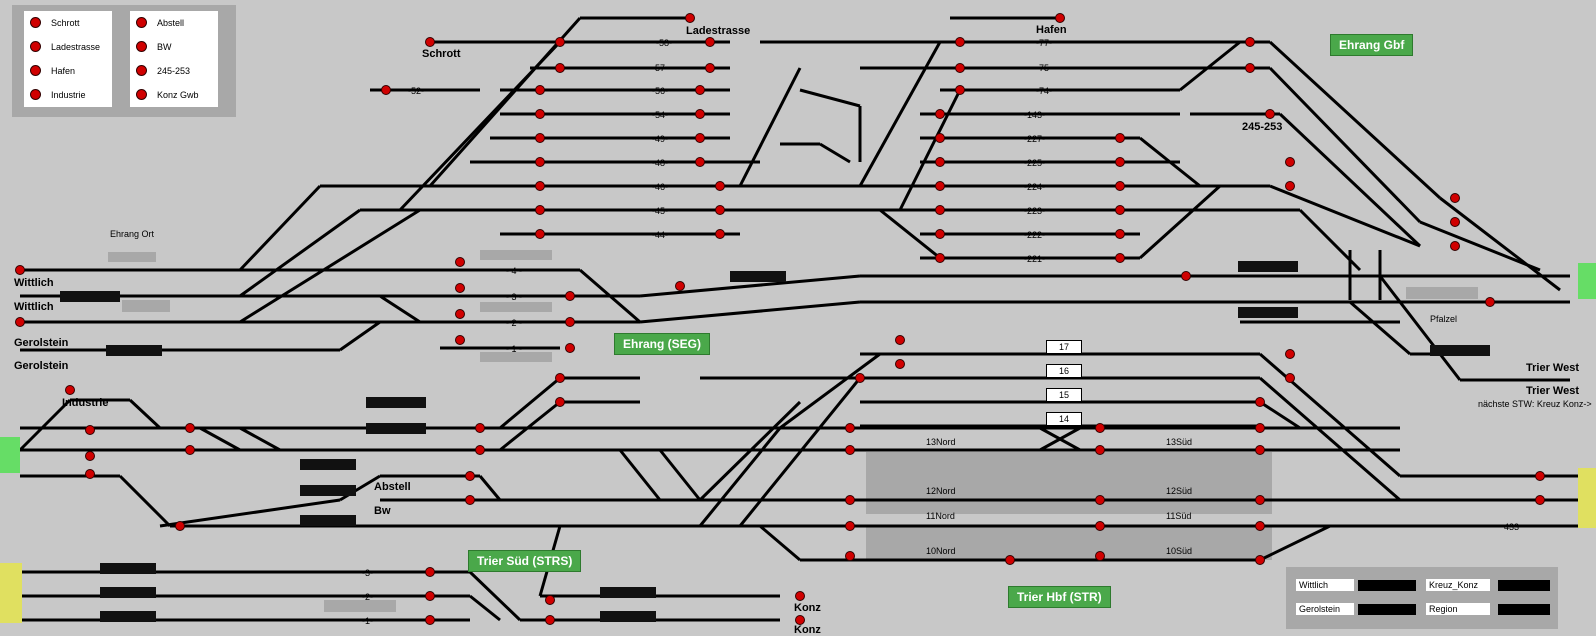 The height and width of the screenshot is (636, 1596). Describe the element at coordinates (1458, 585) in the screenshot. I see `bottom-legend-kreuz-konz: Kreuz_Konz` at that location.